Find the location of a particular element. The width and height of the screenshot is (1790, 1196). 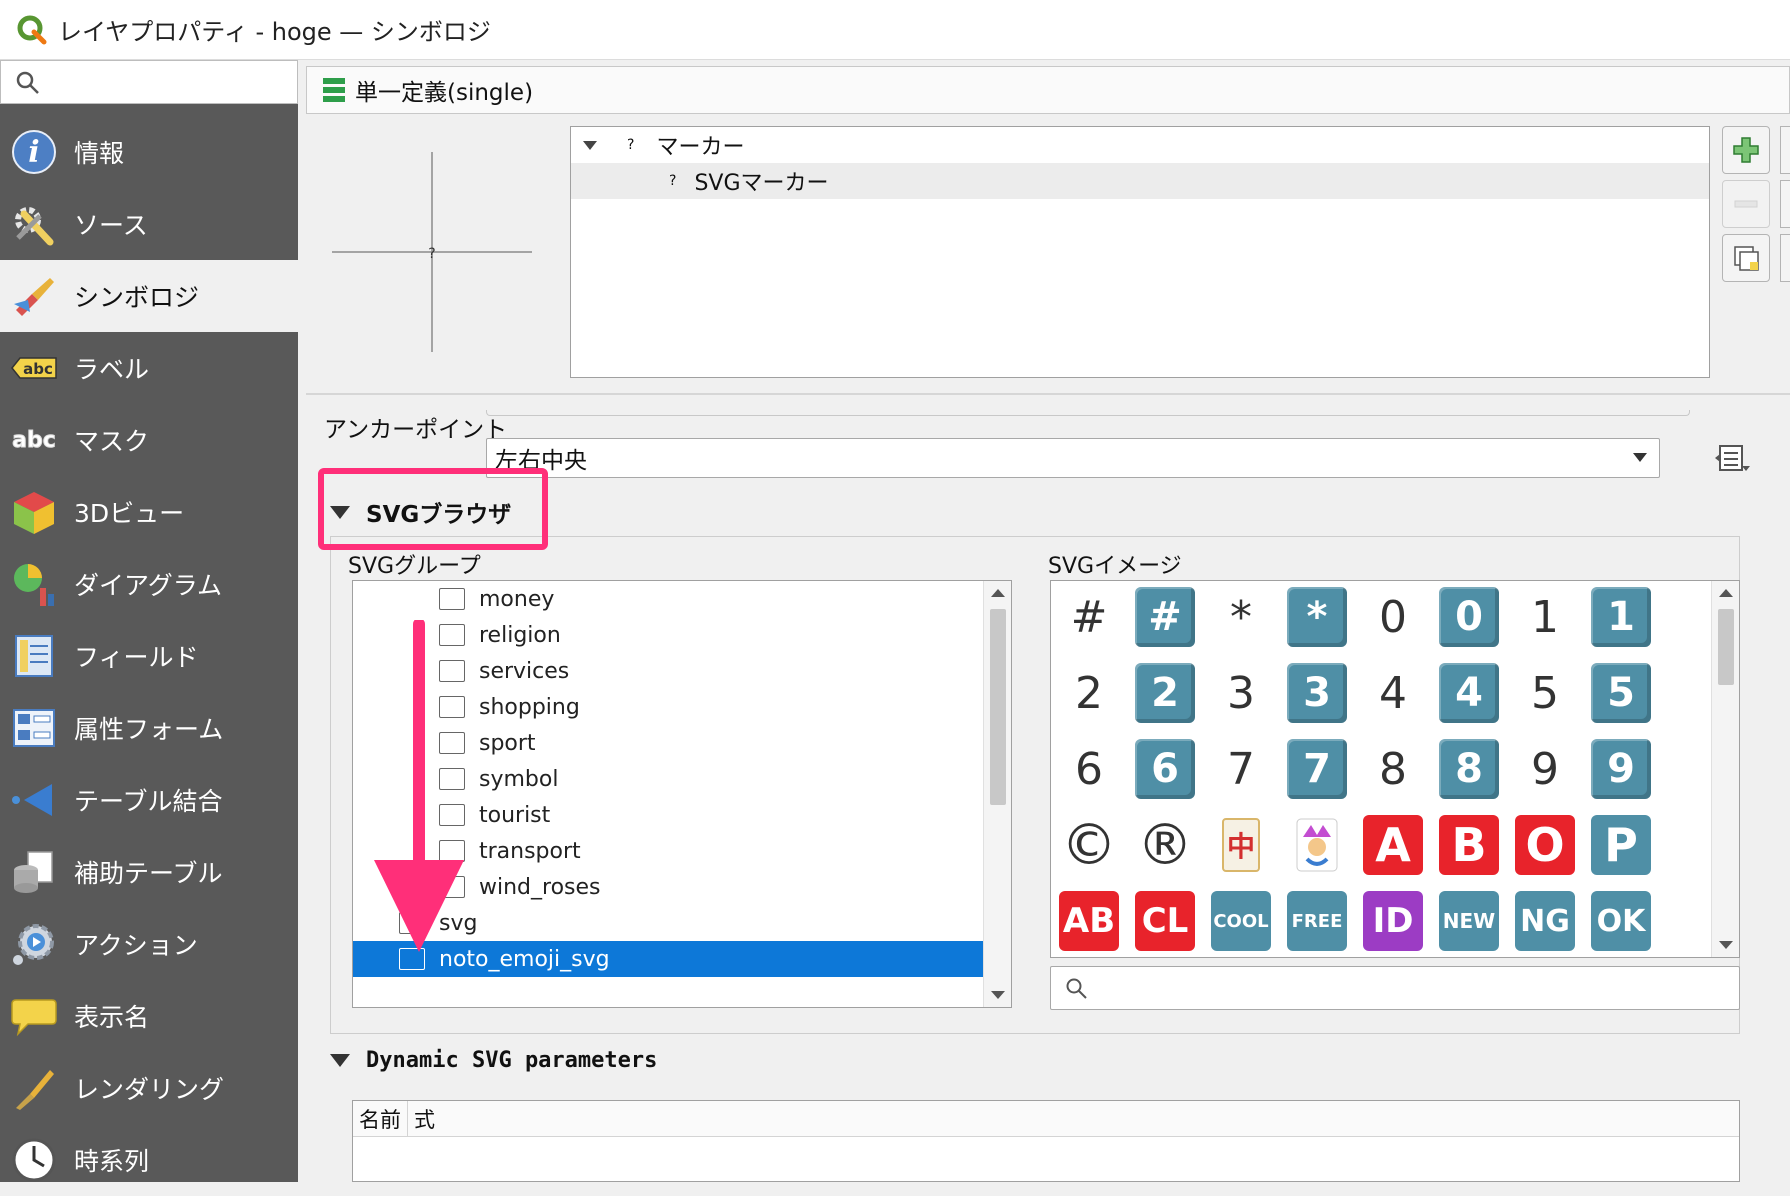

svg-image-keycap-9: 9 is located at coordinates (1621, 769).